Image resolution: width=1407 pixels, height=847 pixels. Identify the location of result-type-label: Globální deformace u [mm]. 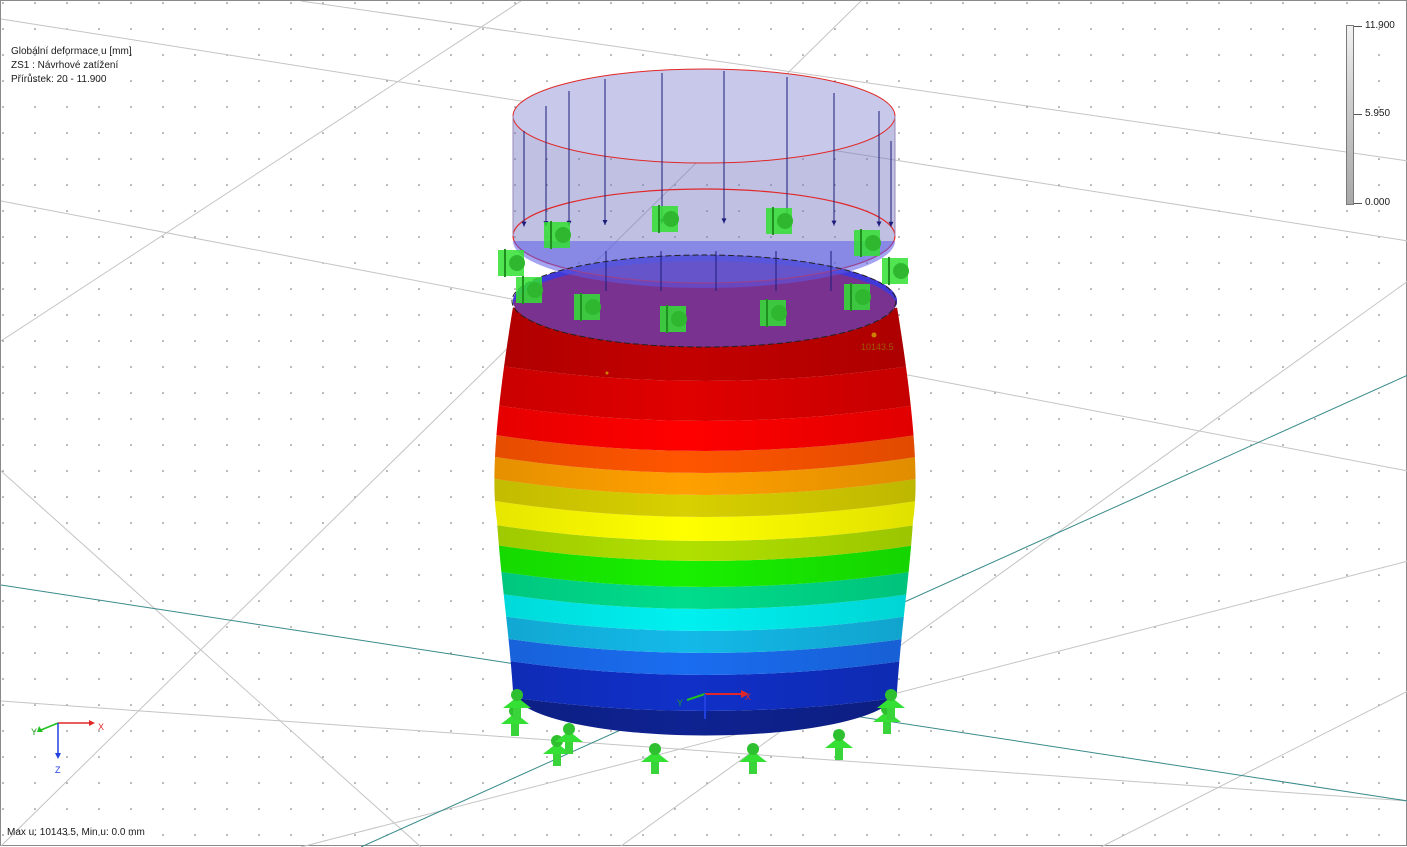
(71, 51).